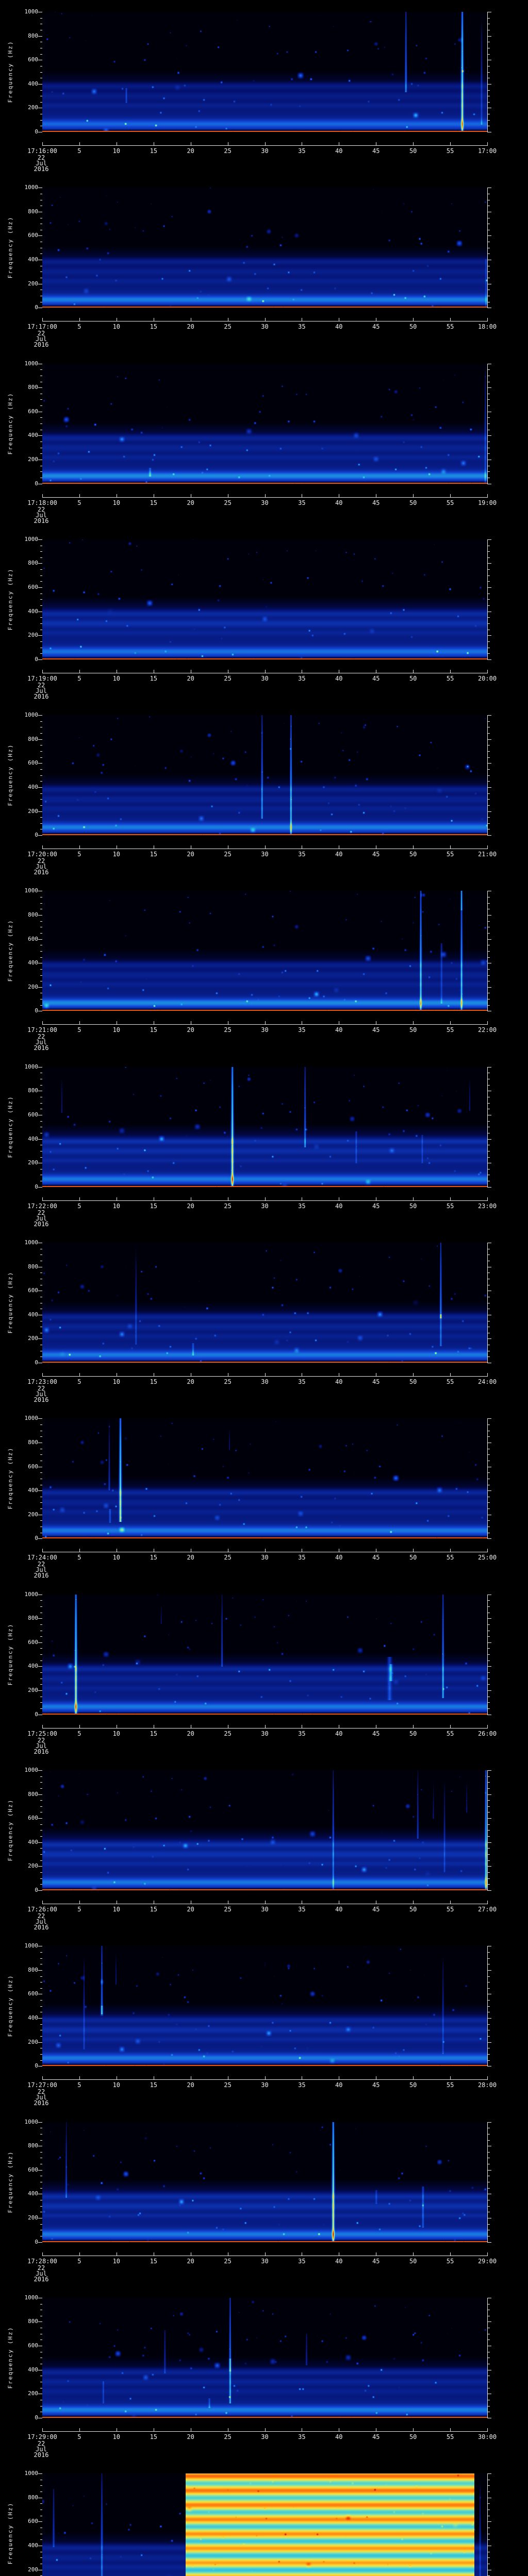  Describe the element at coordinates (33, 738) in the screenshot. I see `y-tick-label: 800` at that location.